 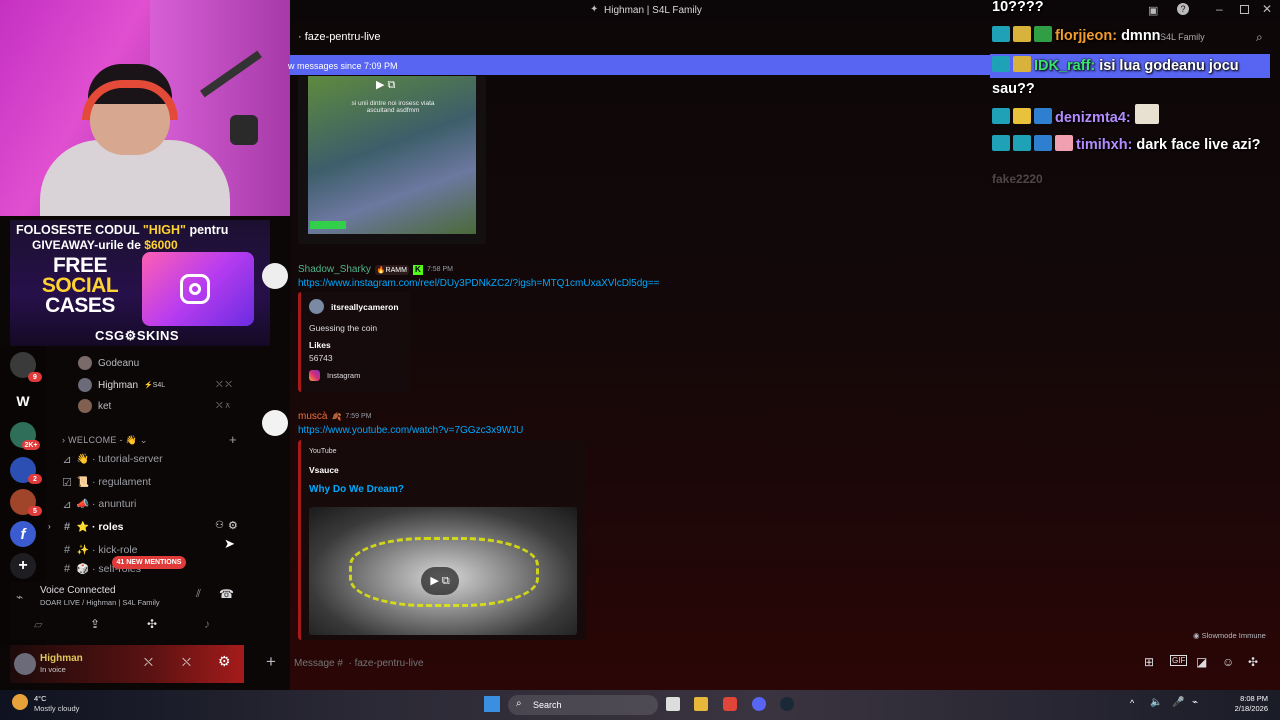 What do you see at coordinates (23, 534) in the screenshot?
I see `server-icon-f: f` at bounding box center [23, 534].